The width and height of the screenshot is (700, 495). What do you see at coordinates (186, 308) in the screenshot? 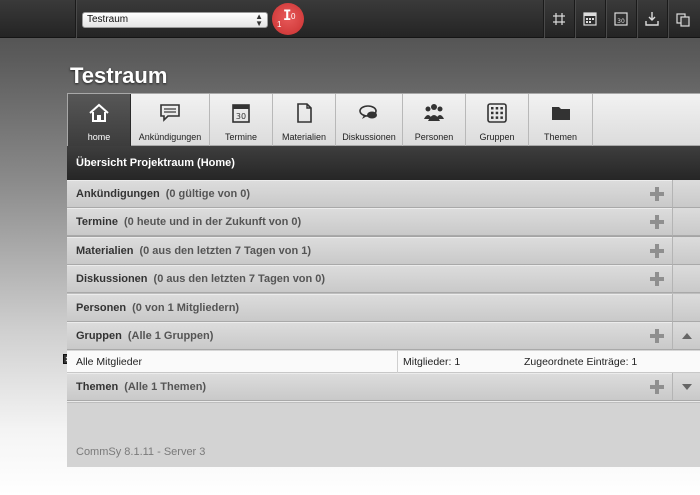
I see `section-info: (0 von 1 Mitgliedern)` at bounding box center [186, 308].